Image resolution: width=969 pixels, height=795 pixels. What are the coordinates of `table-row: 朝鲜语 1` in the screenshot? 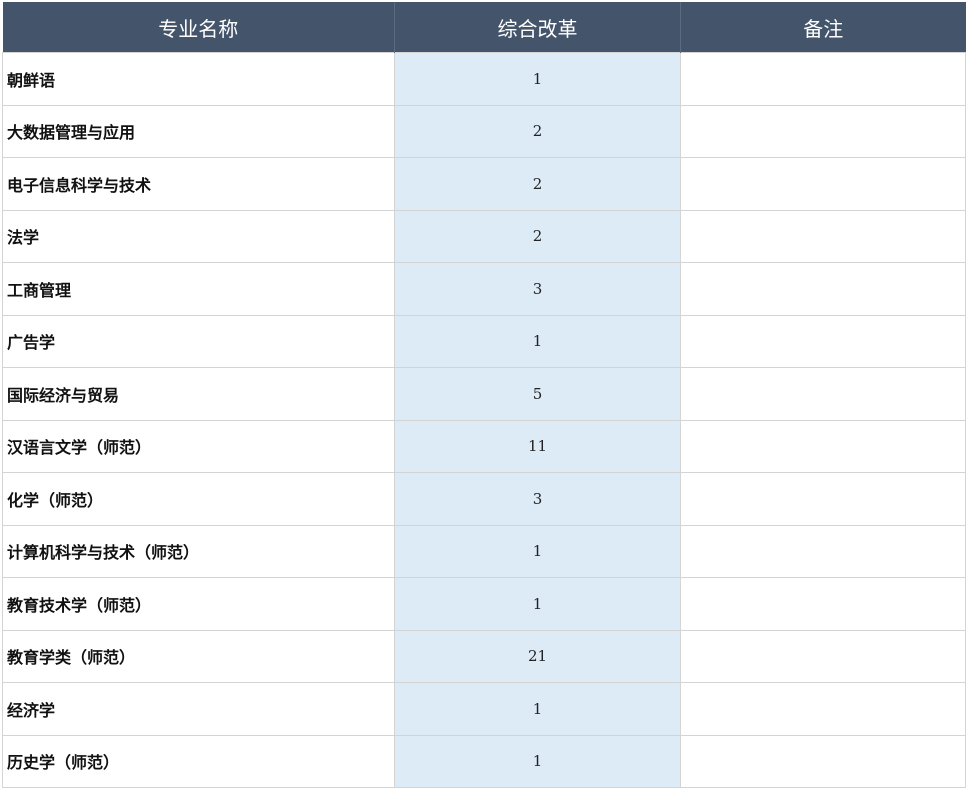 It's located at (484, 79).